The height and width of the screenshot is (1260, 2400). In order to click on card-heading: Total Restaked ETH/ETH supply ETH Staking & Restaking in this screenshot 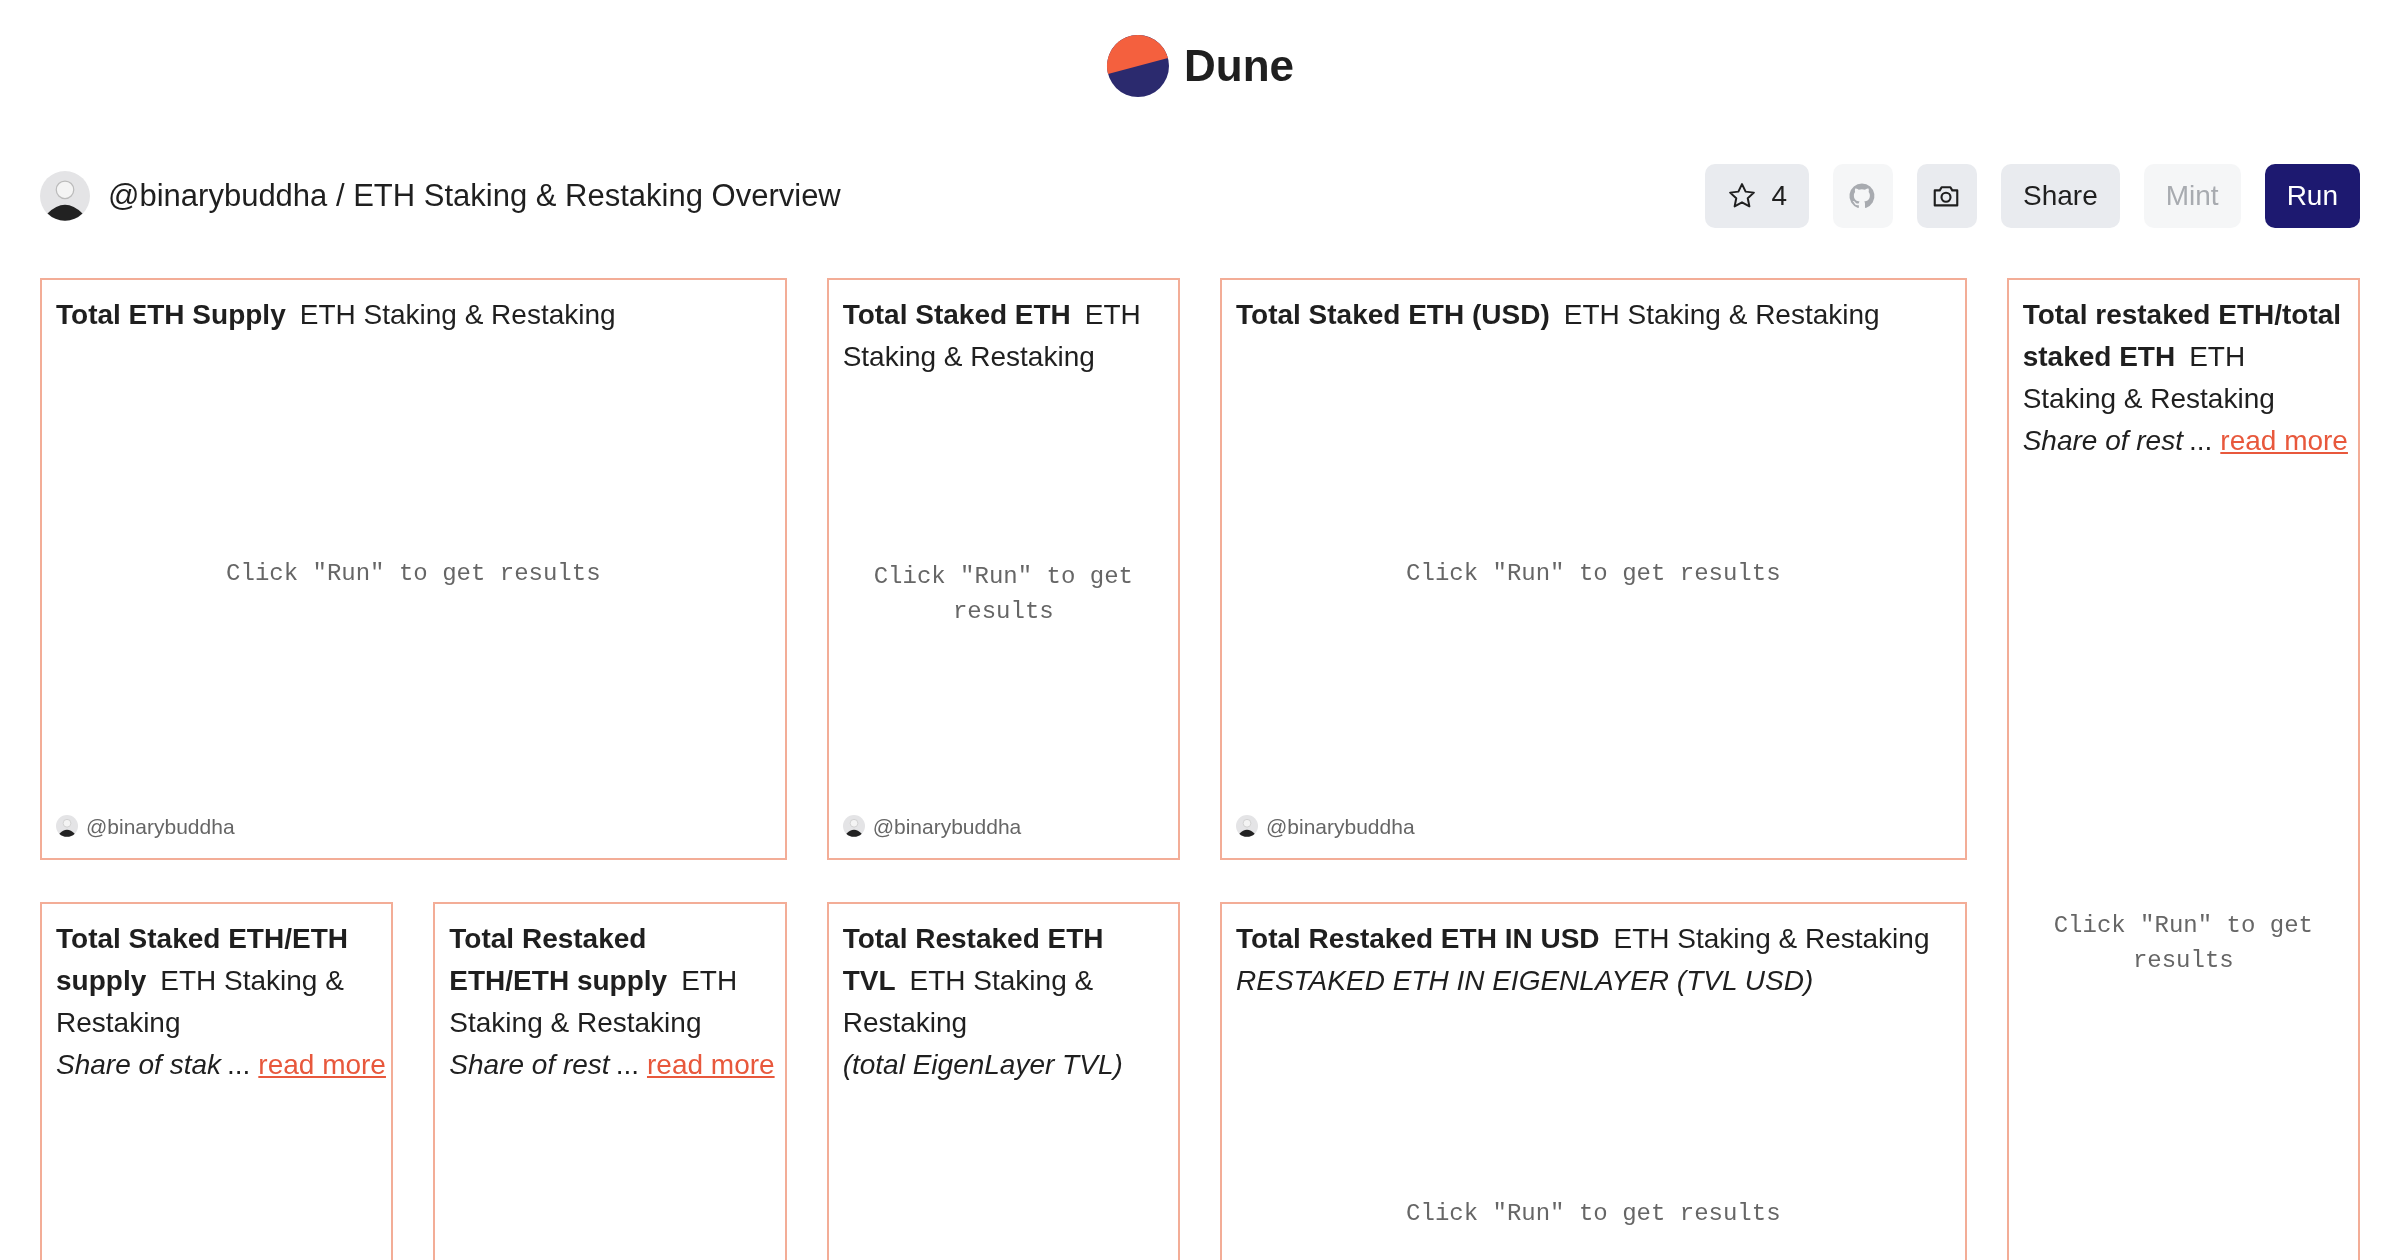, I will do `click(594, 981)`.